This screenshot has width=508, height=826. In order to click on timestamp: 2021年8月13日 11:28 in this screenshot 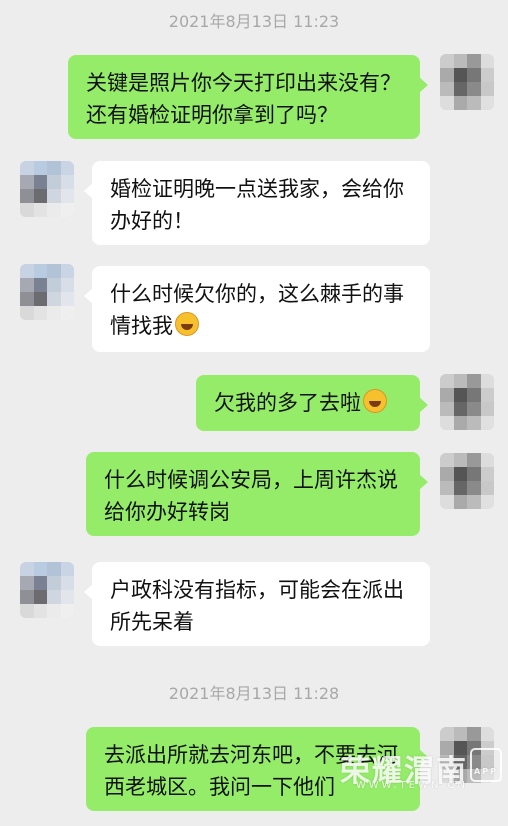, I will do `click(254, 693)`.